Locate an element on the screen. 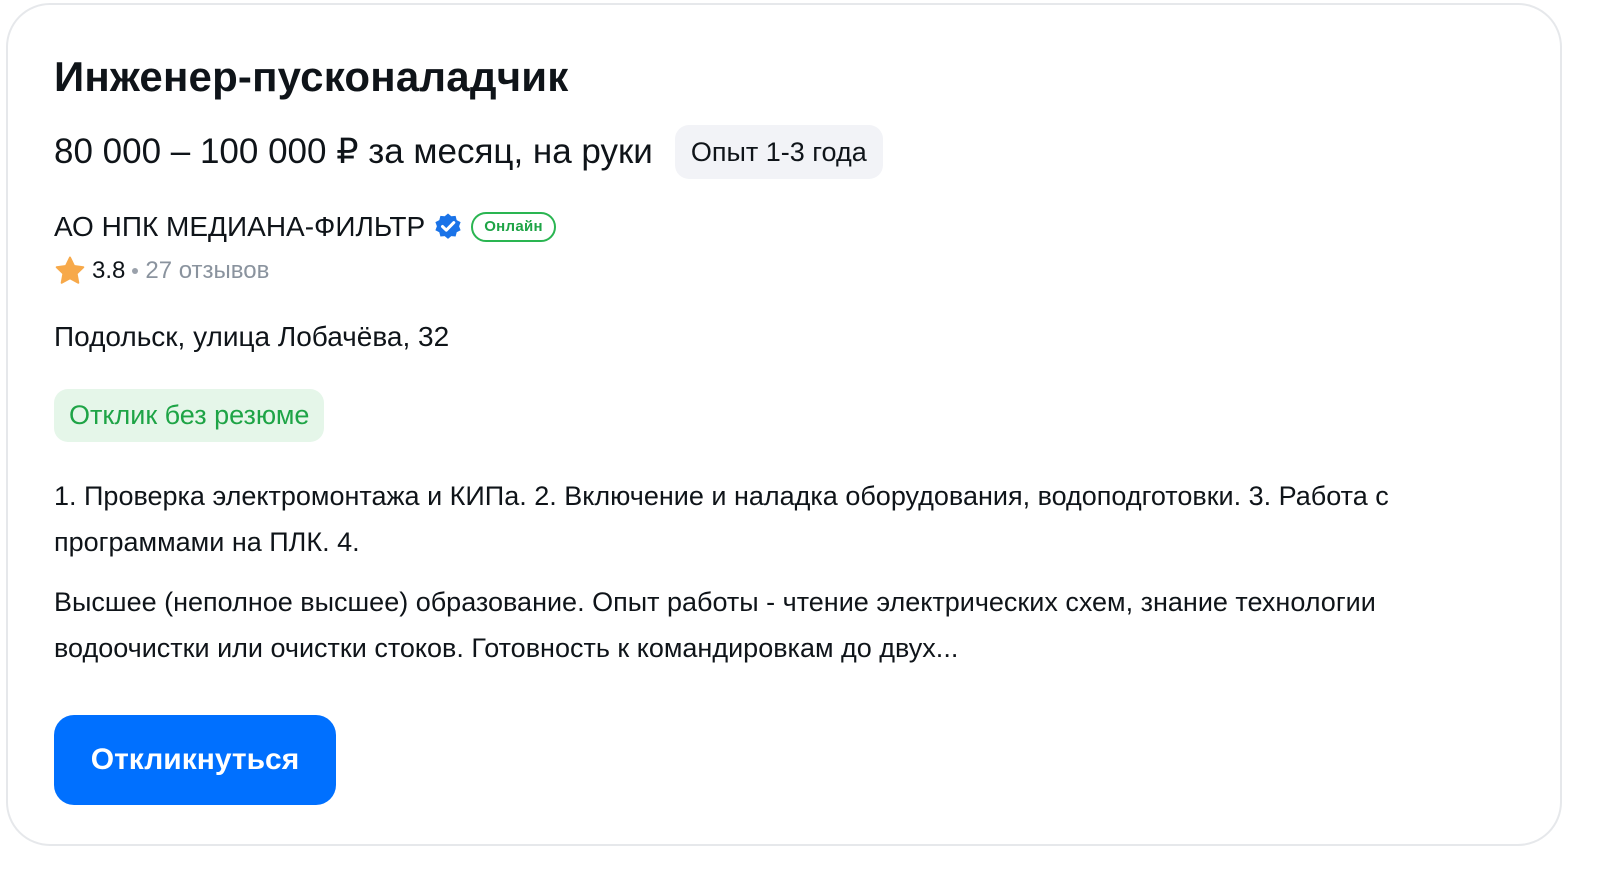 The height and width of the screenshot is (871, 1600). rating-row: 3.8 27 отзывов is located at coordinates (161, 271).